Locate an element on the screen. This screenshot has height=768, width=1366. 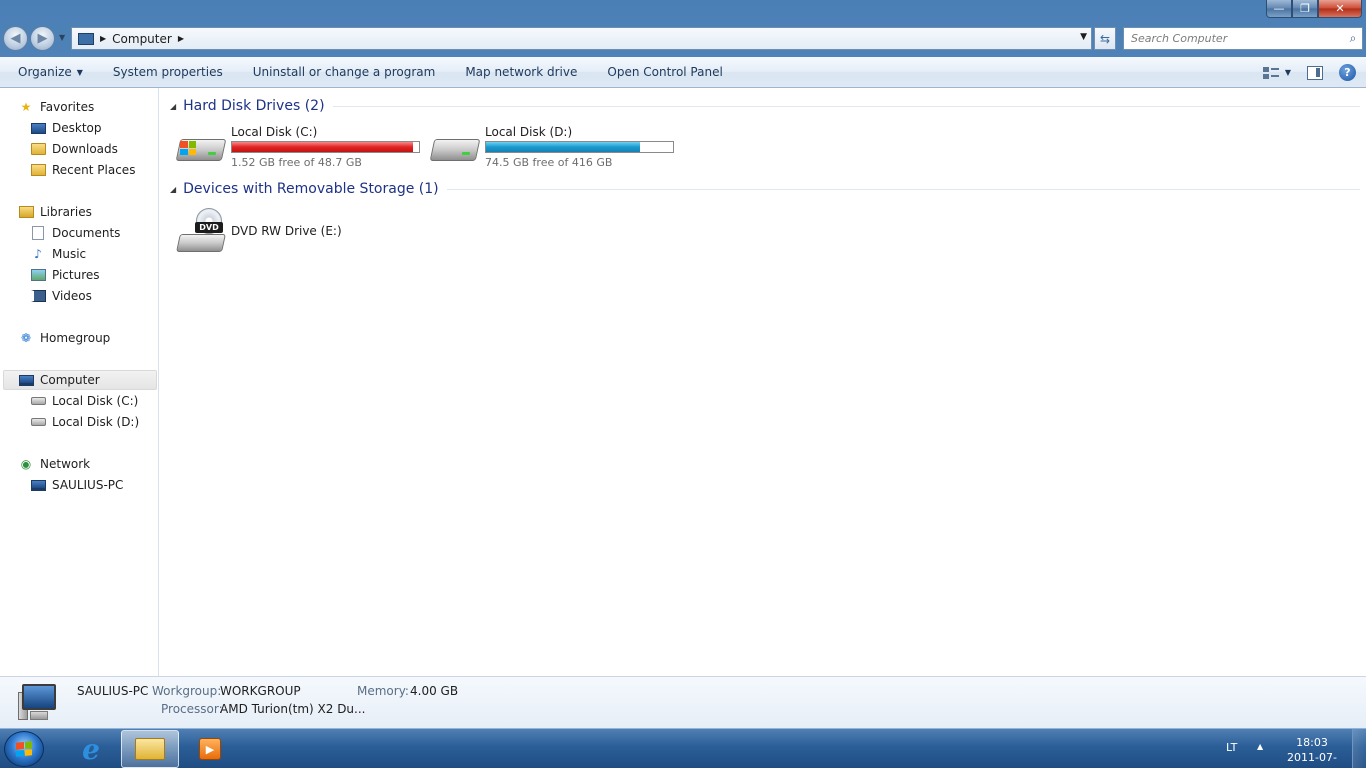
language-indicator: LT is located at coordinates (1231, 747).